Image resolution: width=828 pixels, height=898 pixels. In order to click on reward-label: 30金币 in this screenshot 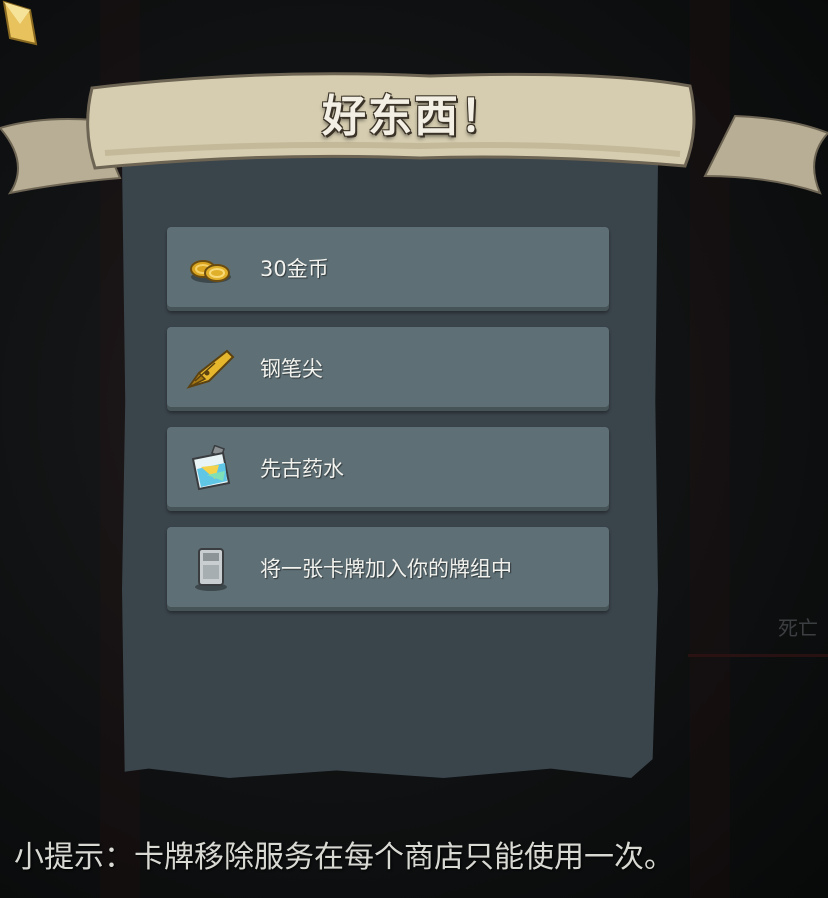, I will do `click(294, 269)`.